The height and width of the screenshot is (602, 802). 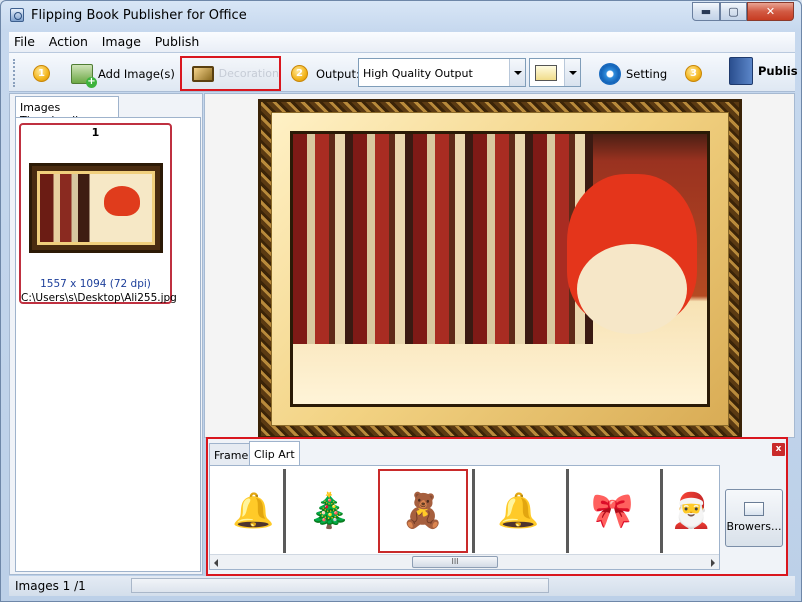 What do you see at coordinates (95, 132) in the screenshot?
I see `thumbnail-index: 1` at bounding box center [95, 132].